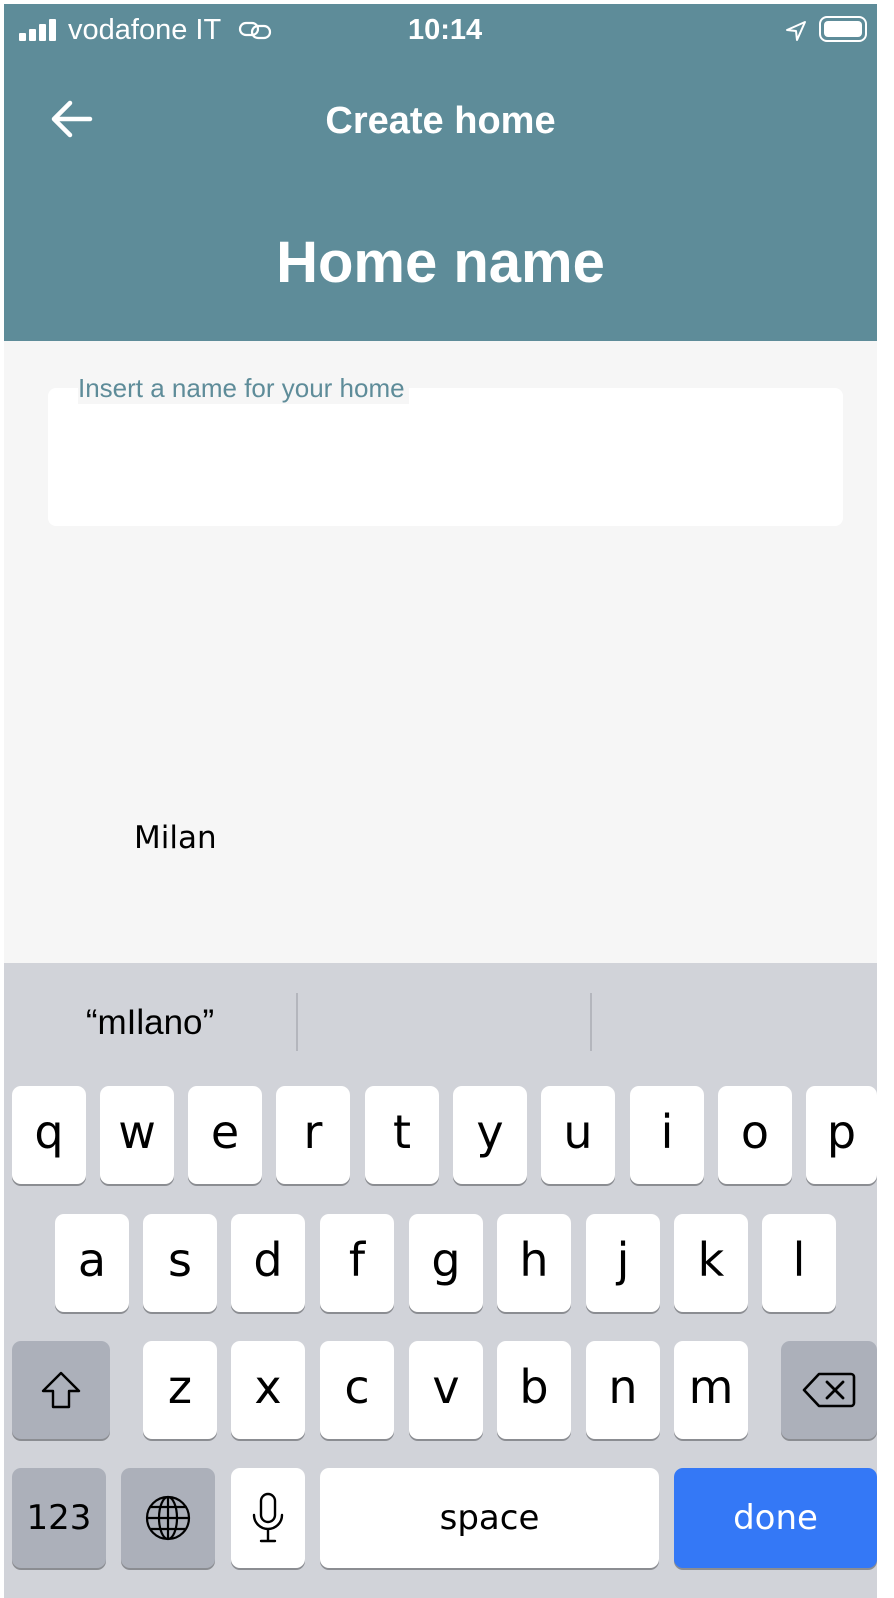 This screenshot has height=1598, width=894. Describe the element at coordinates (445, 30) in the screenshot. I see `clock: 10:14` at that location.